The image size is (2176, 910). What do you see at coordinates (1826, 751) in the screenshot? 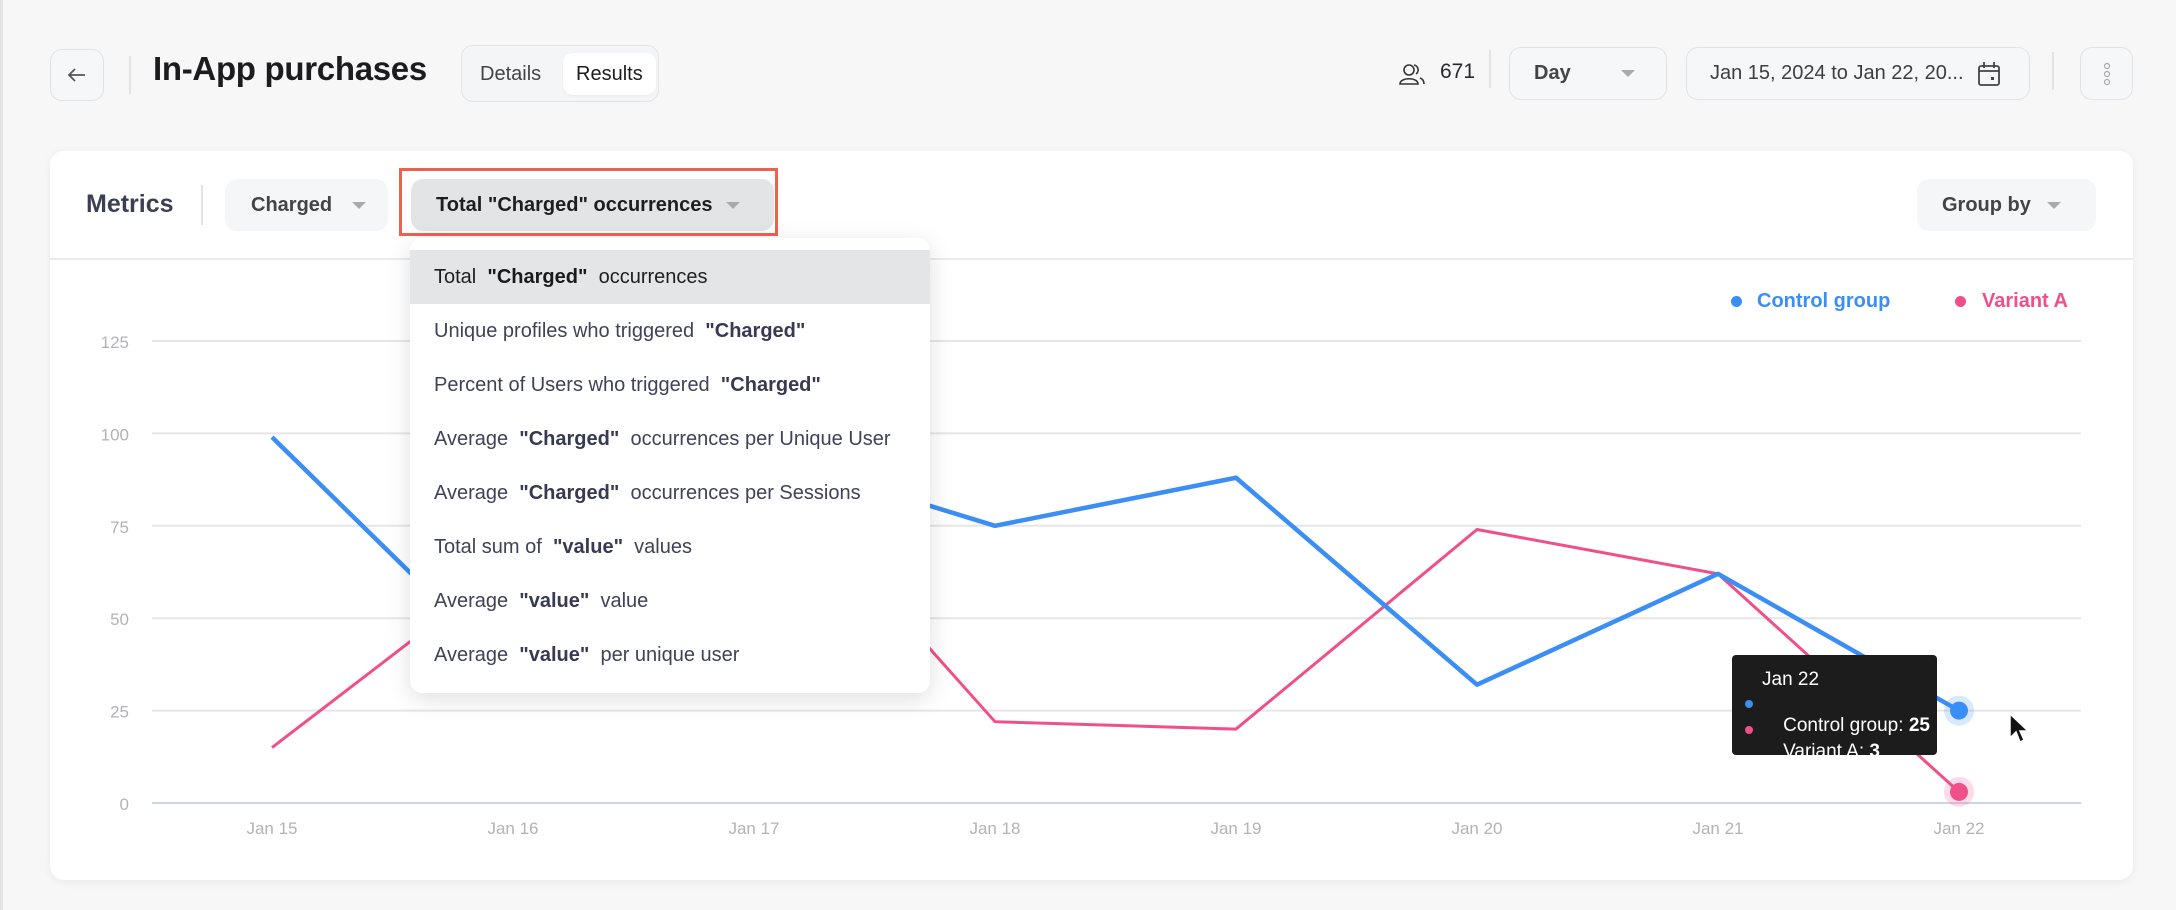
I see `tooltip-label: Variant A:` at bounding box center [1826, 751].